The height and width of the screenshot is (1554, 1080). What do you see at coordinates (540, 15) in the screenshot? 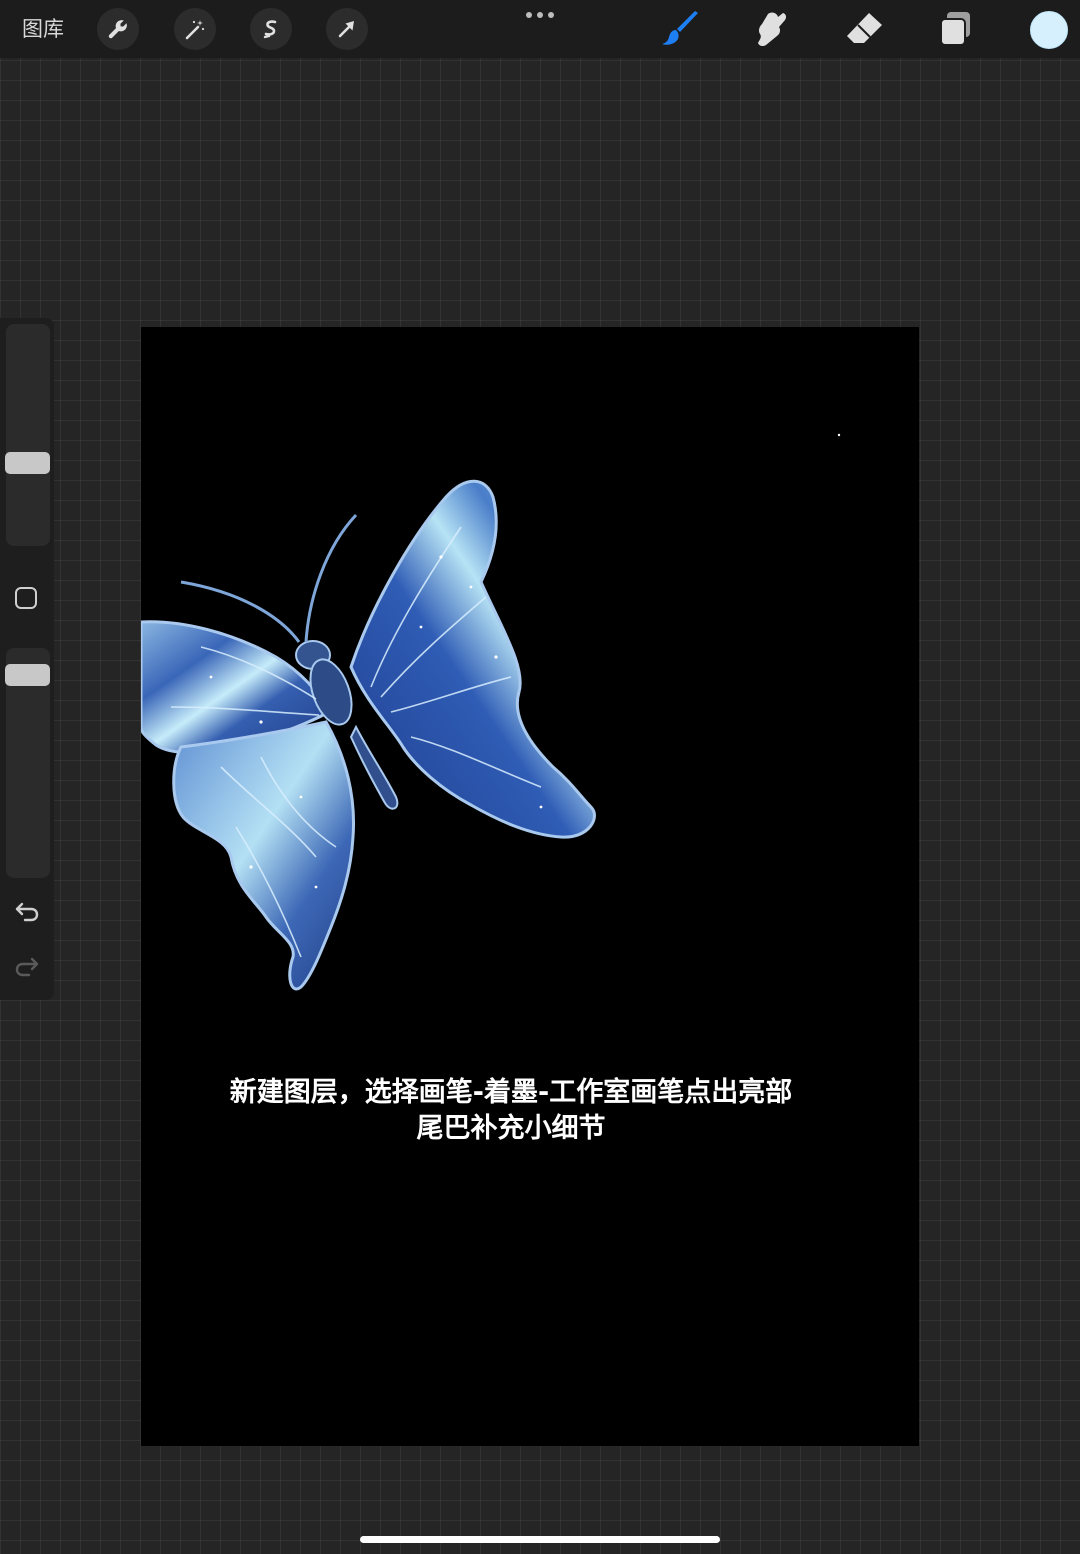
I see `ellipsis-icon` at bounding box center [540, 15].